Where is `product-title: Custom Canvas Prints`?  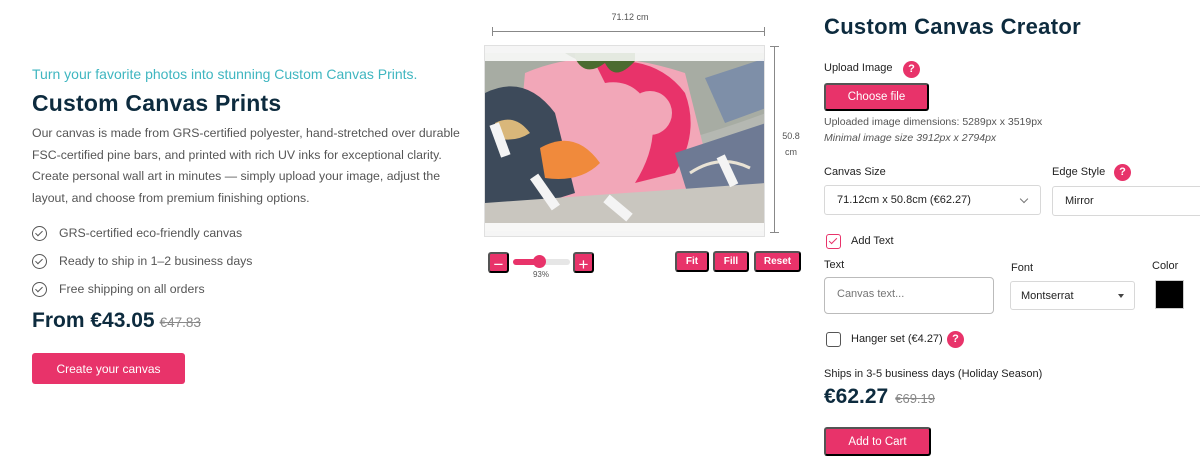
product-title: Custom Canvas Prints is located at coordinates (157, 103).